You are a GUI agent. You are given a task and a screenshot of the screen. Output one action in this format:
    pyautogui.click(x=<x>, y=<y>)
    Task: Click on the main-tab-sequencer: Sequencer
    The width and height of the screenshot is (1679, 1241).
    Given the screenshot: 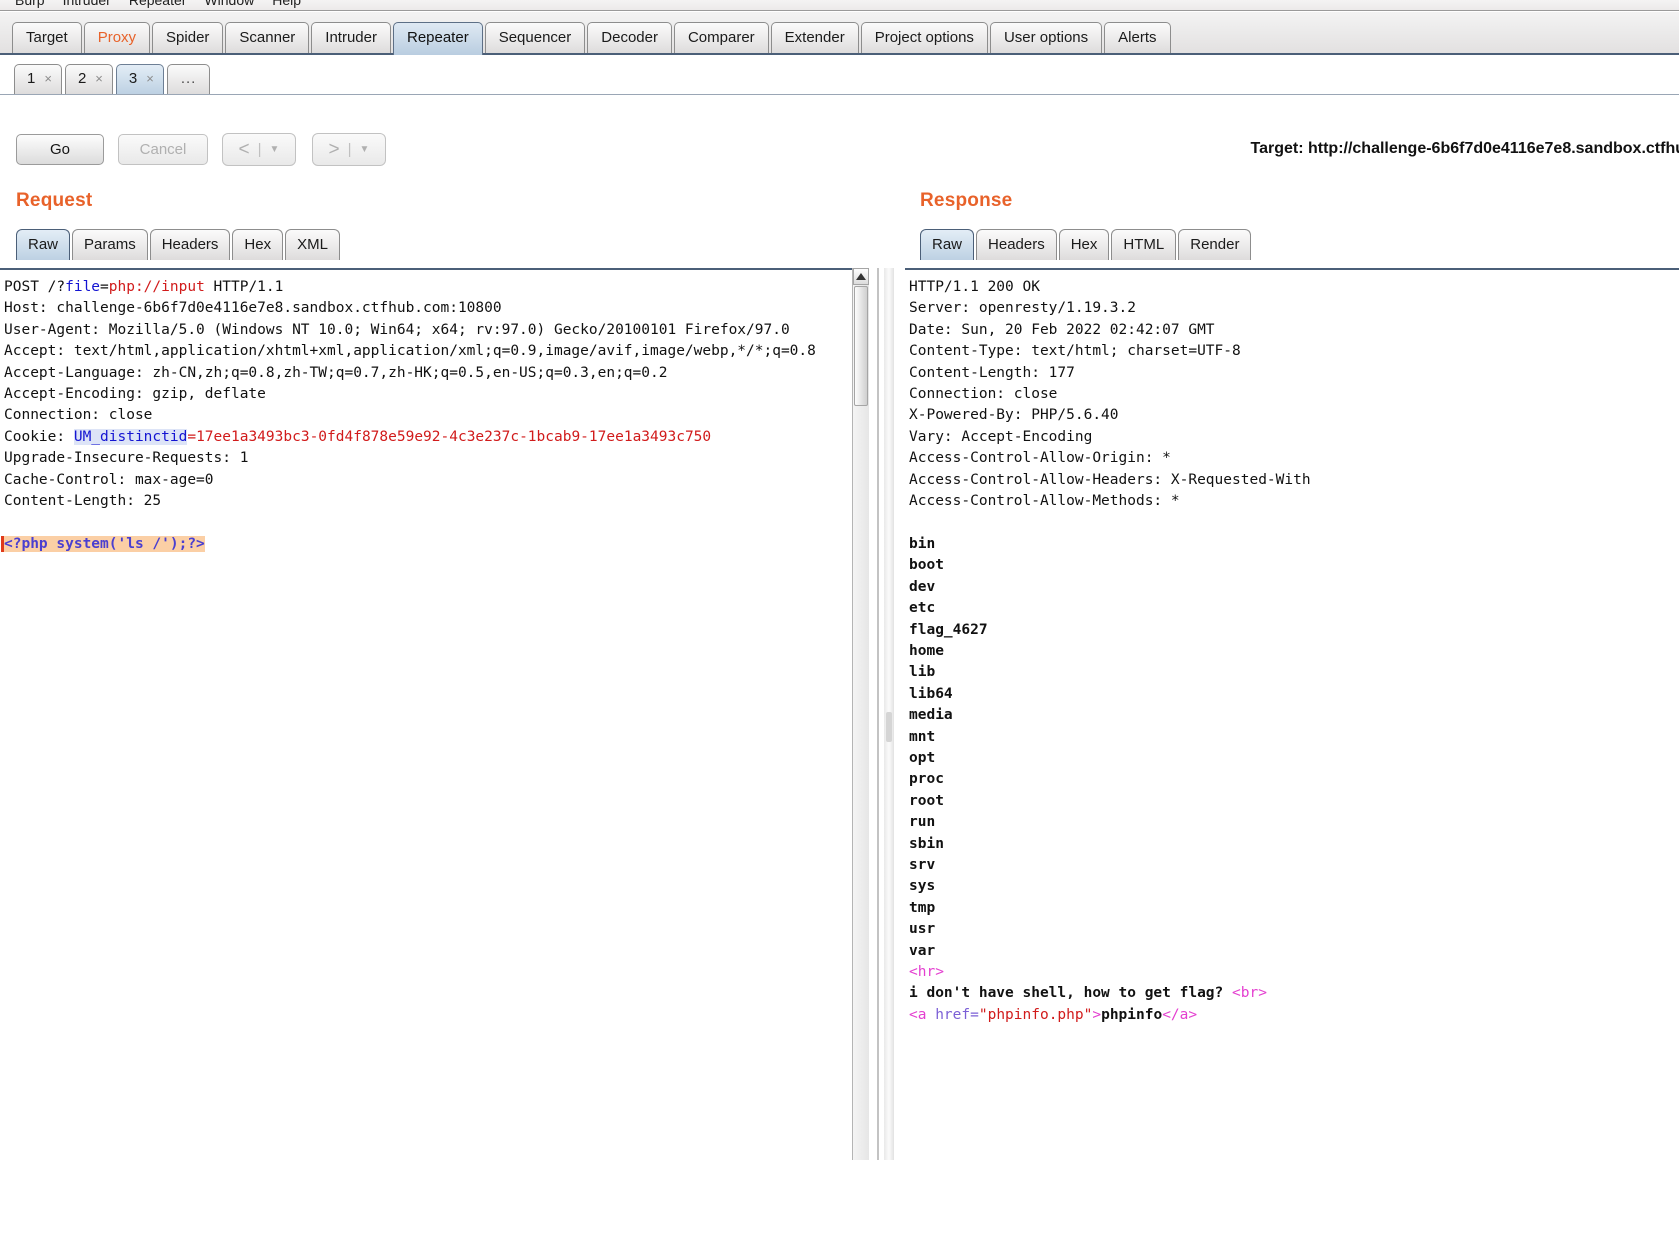 What is the action you would take?
    pyautogui.click(x=535, y=37)
    